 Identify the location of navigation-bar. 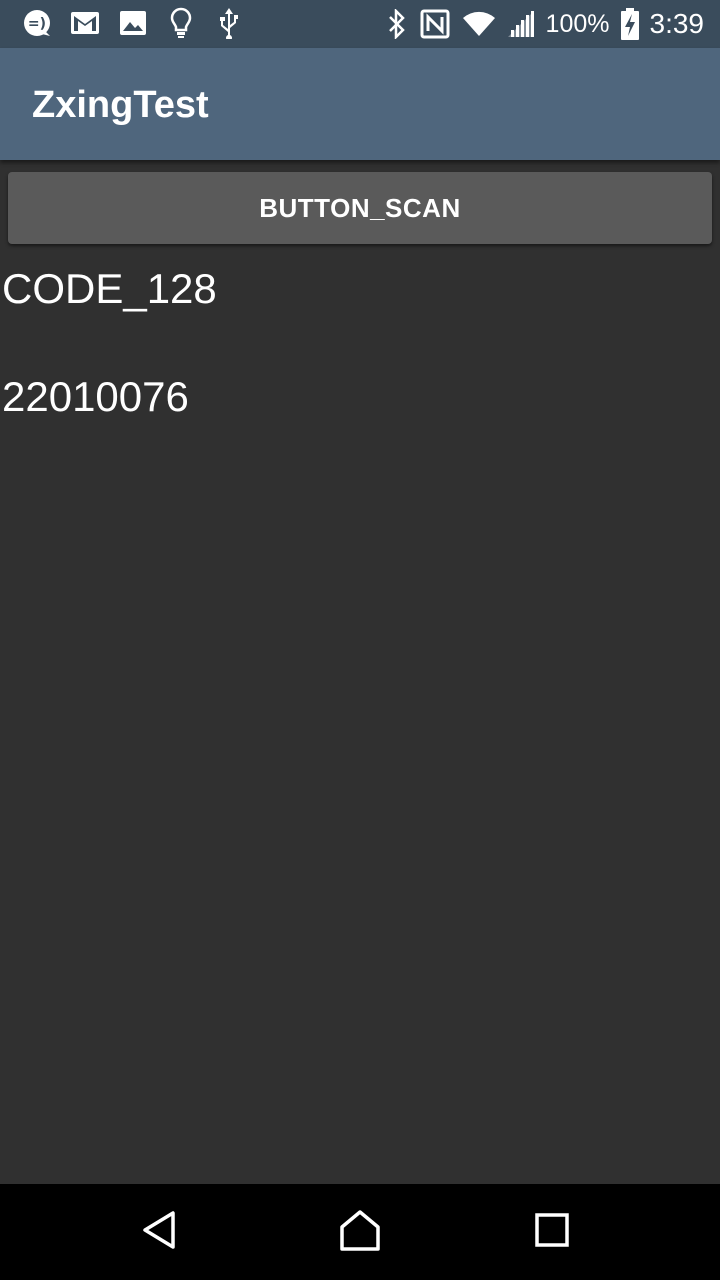
(360, 1232).